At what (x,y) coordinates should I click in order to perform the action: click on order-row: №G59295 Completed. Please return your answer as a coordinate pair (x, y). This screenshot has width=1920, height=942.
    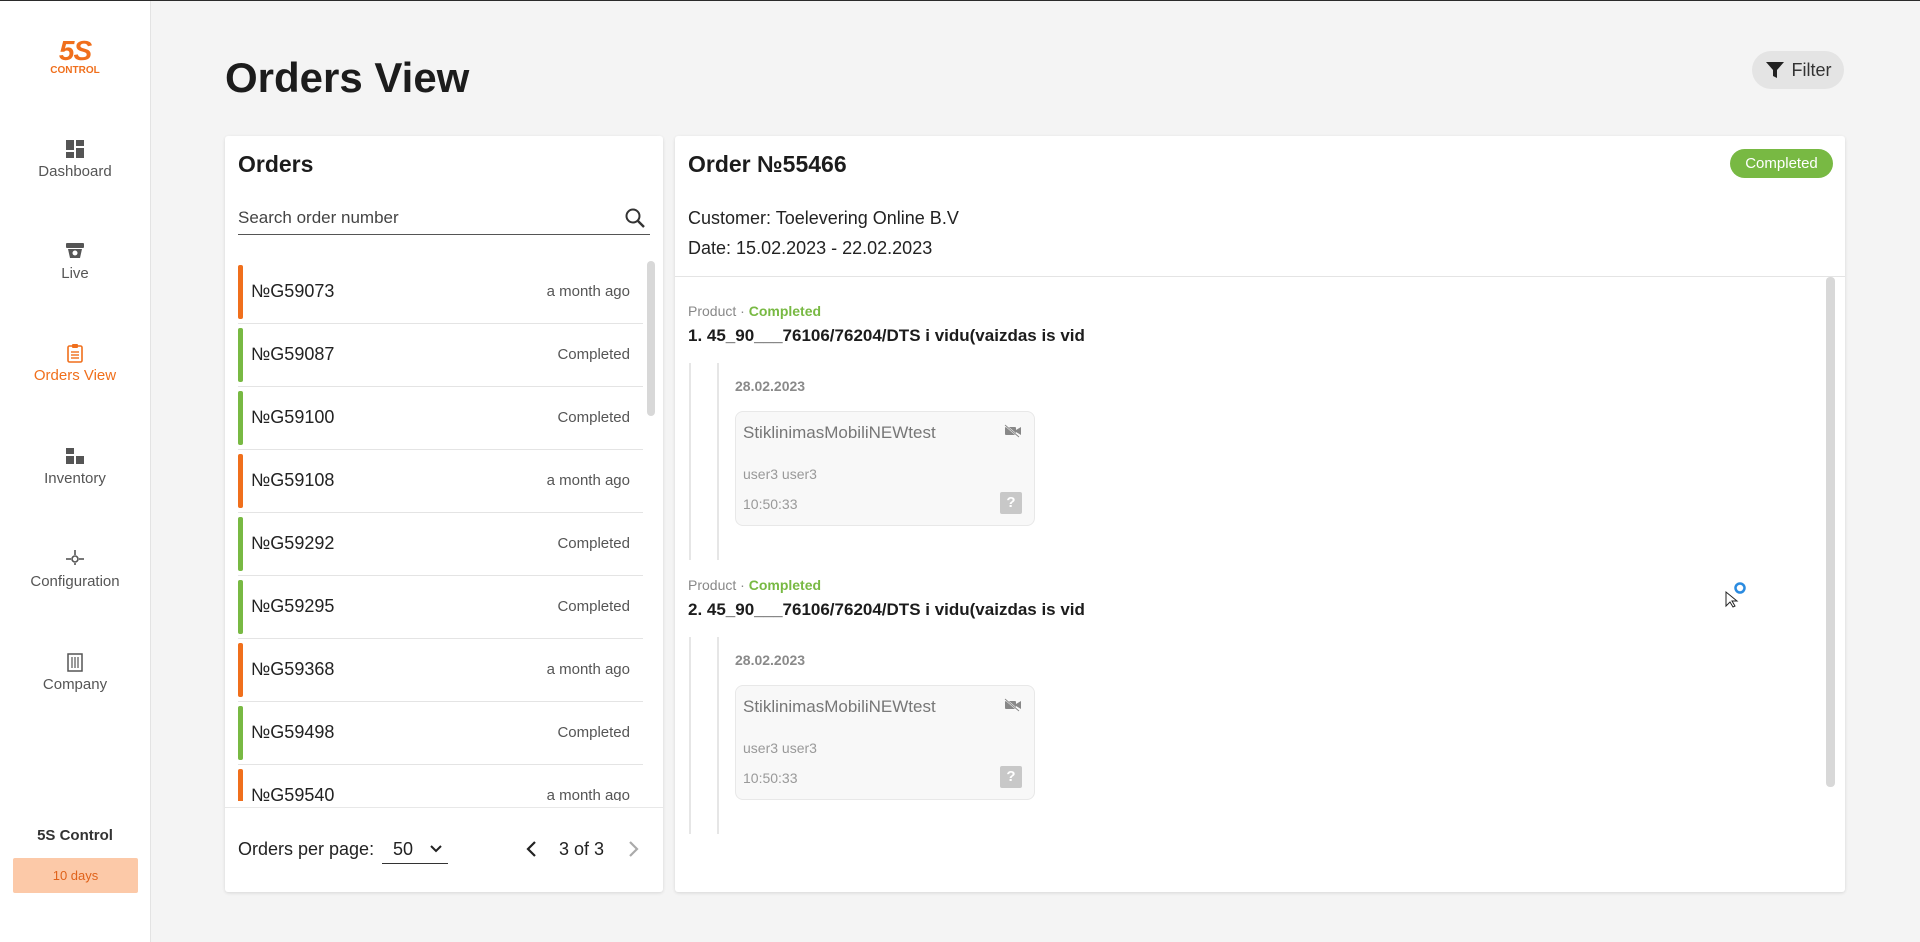
    Looking at the image, I should click on (440, 607).